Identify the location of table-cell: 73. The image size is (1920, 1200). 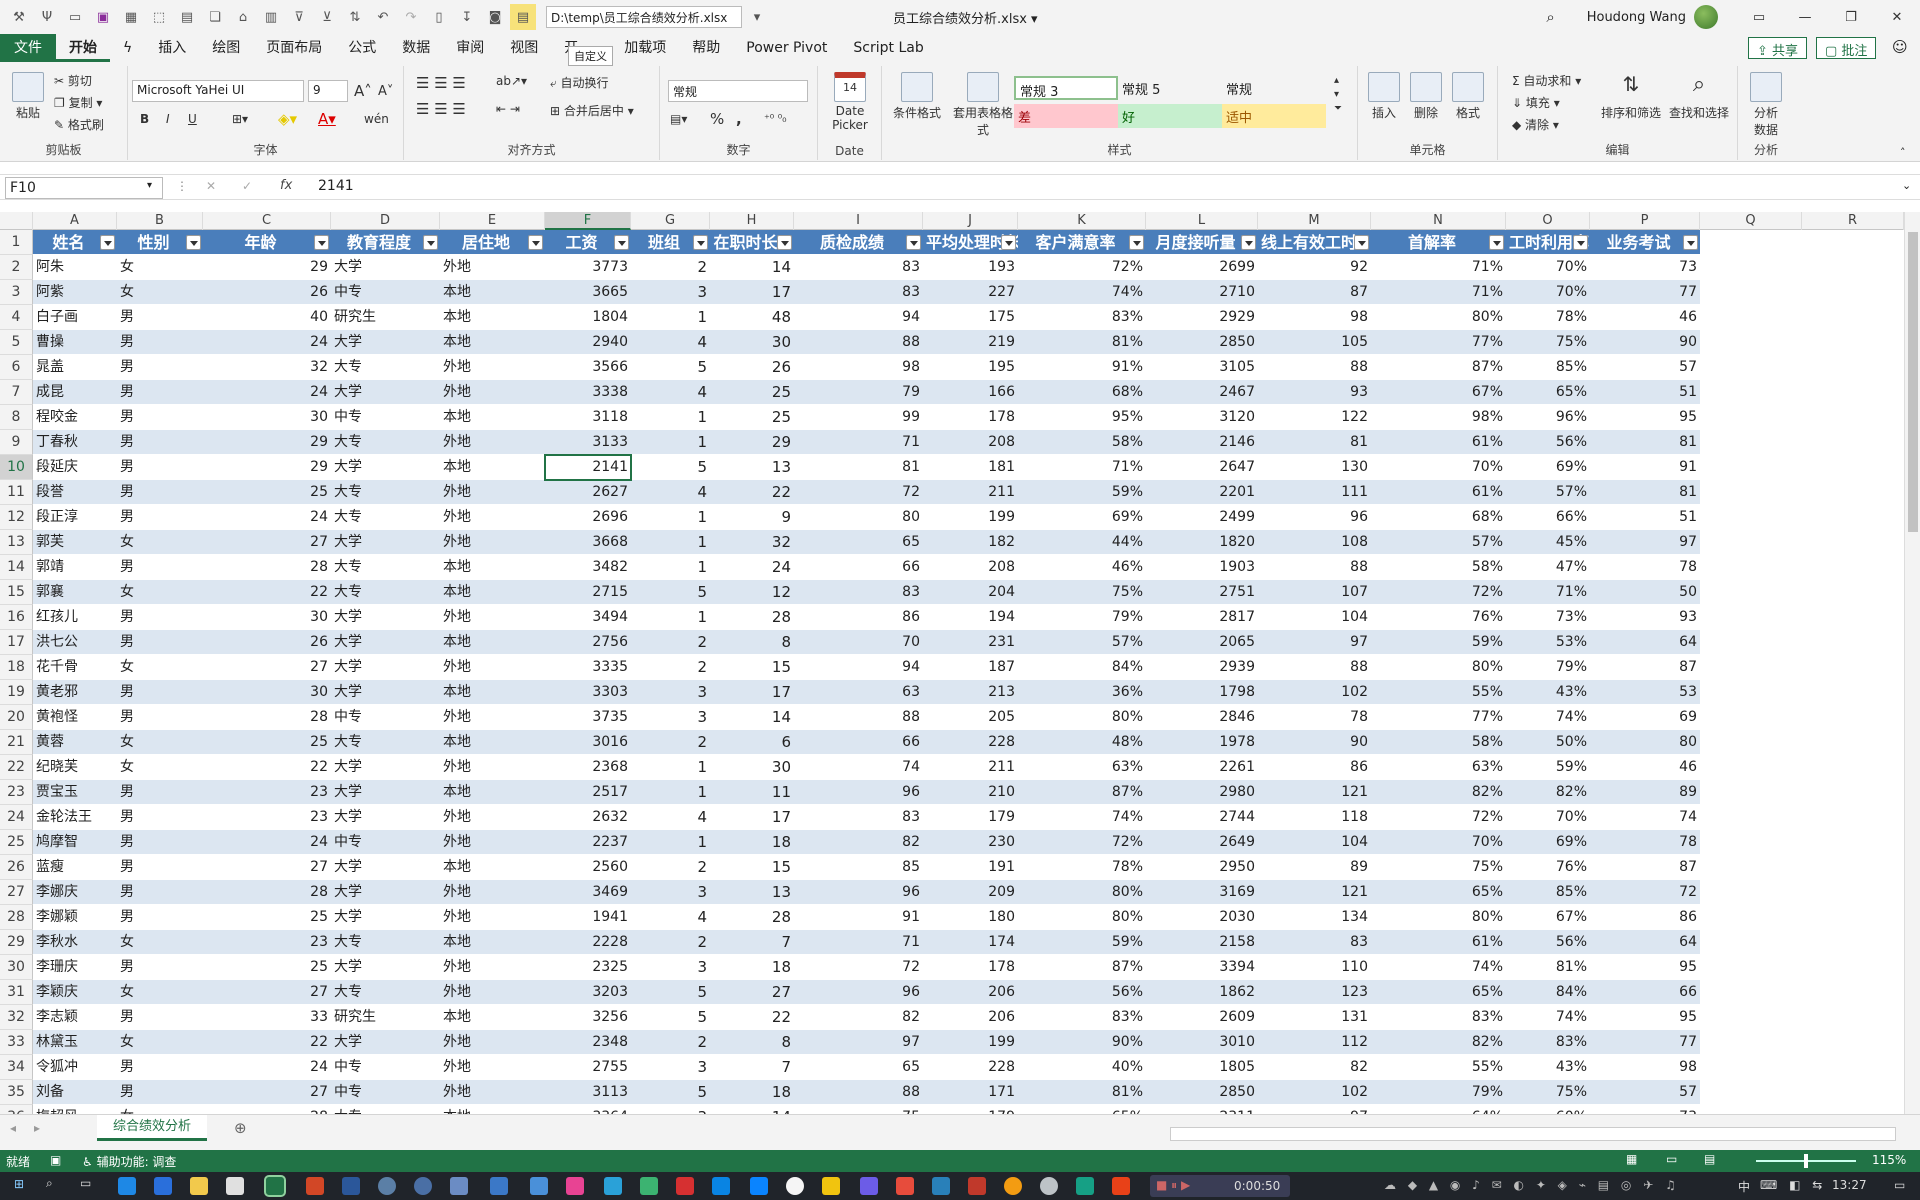
(1645, 267).